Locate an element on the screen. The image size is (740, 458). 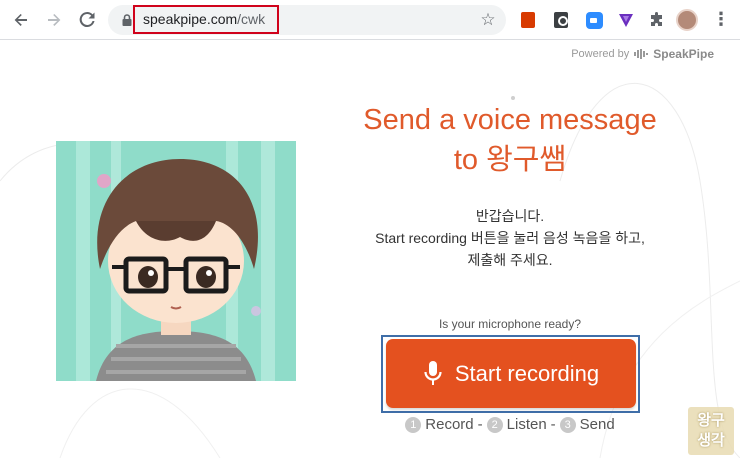
powered-by: Powered by SpeakPipe is located at coordinates (642, 54).